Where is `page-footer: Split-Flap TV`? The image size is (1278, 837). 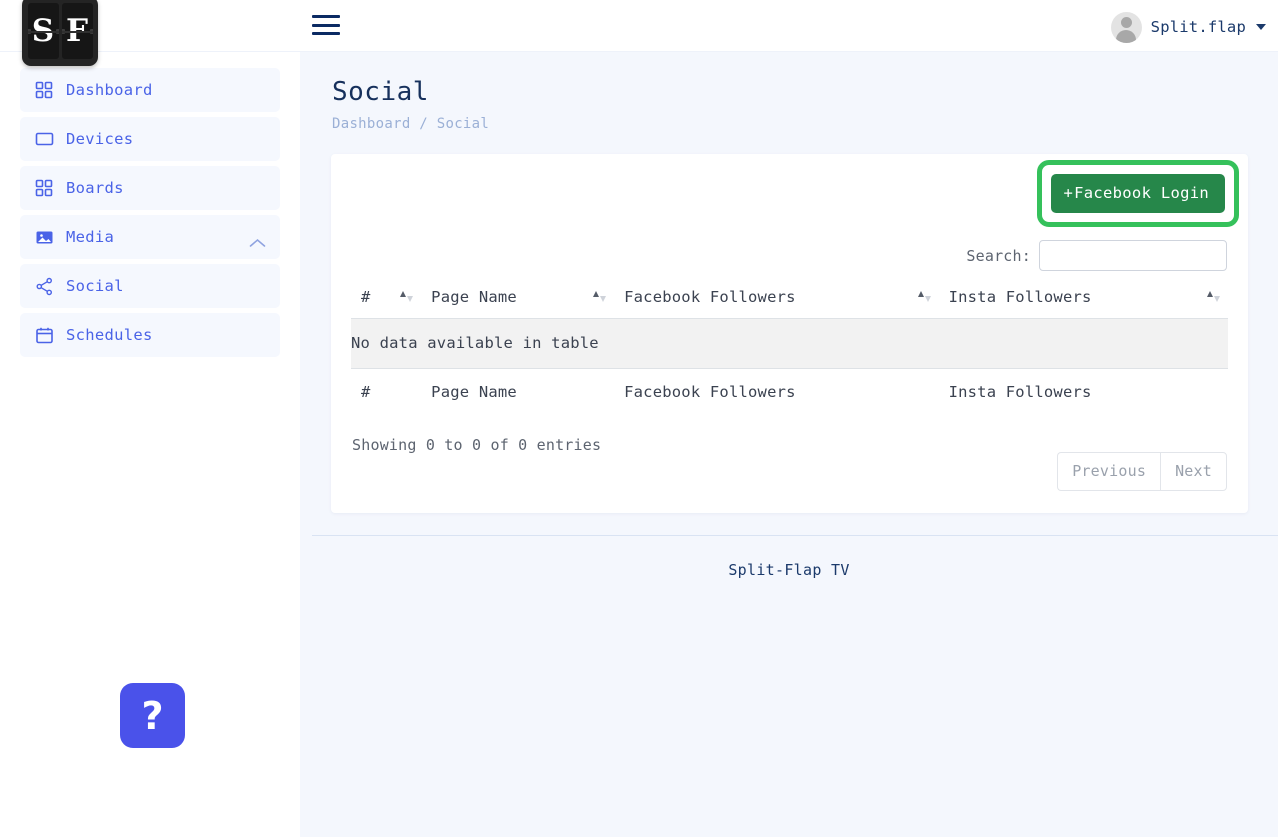 page-footer: Split-Flap TV is located at coordinates (789, 570).